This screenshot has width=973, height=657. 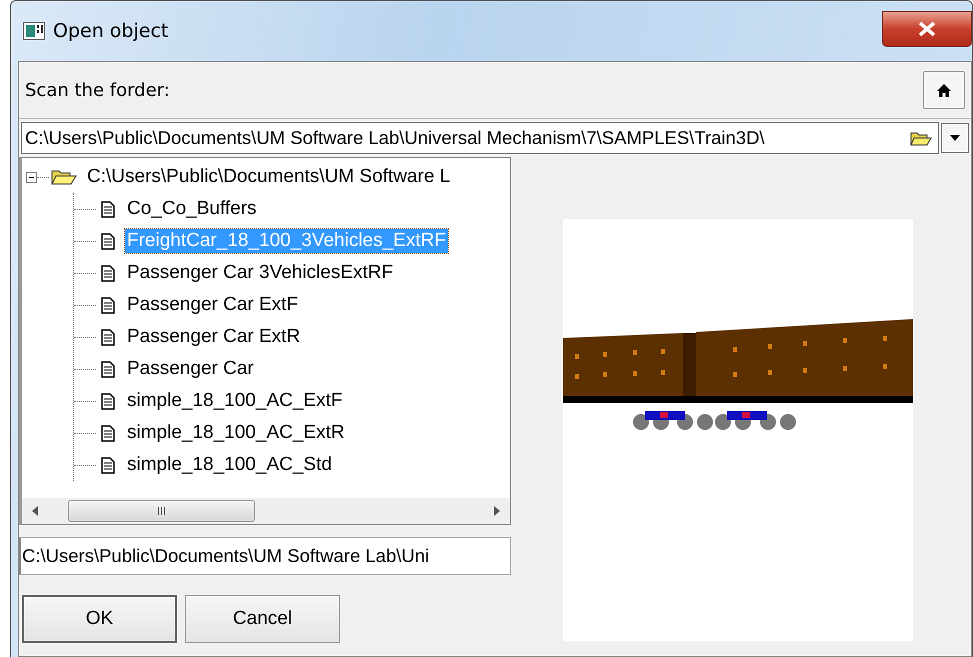 What do you see at coordinates (268, 177) in the screenshot?
I see `tree-item: C:\Users\Public\Documents\UM Software L` at bounding box center [268, 177].